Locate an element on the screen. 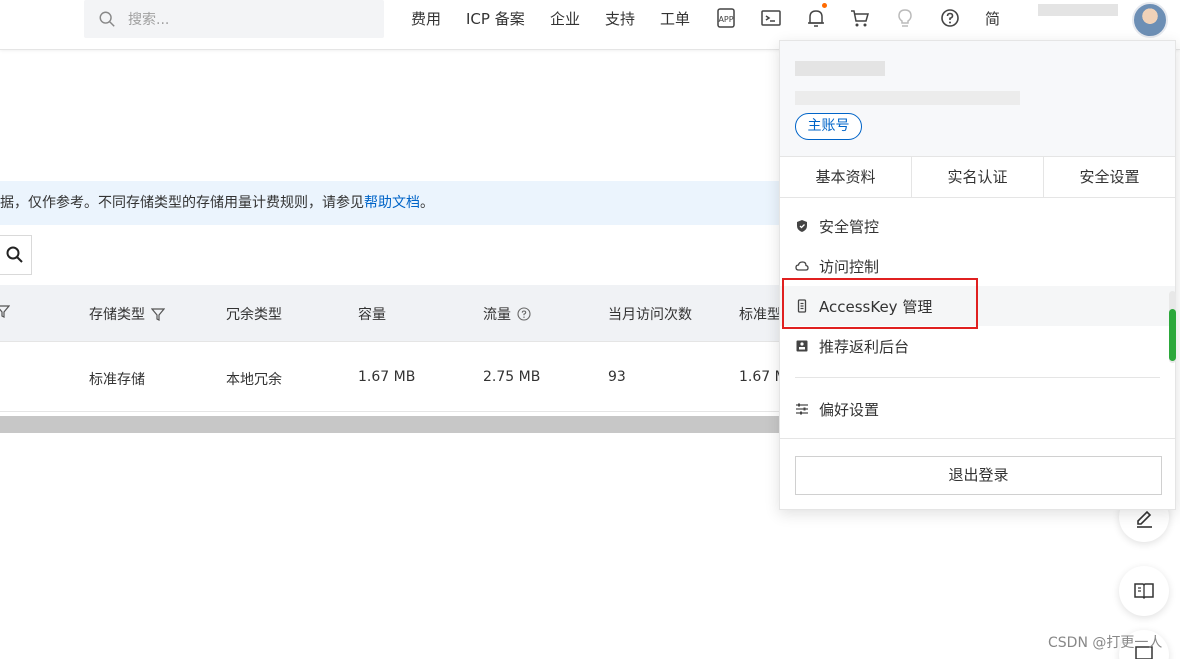  book-icon is located at coordinates (1144, 591).